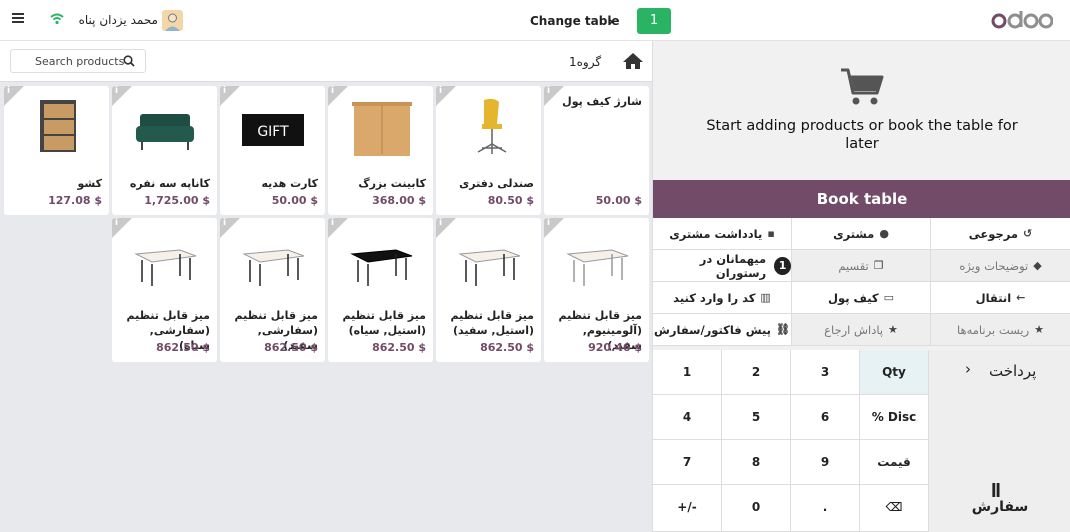 The width and height of the screenshot is (1070, 532). What do you see at coordinates (878, 265) in the screenshot?
I see `copy-icon: ❐` at bounding box center [878, 265].